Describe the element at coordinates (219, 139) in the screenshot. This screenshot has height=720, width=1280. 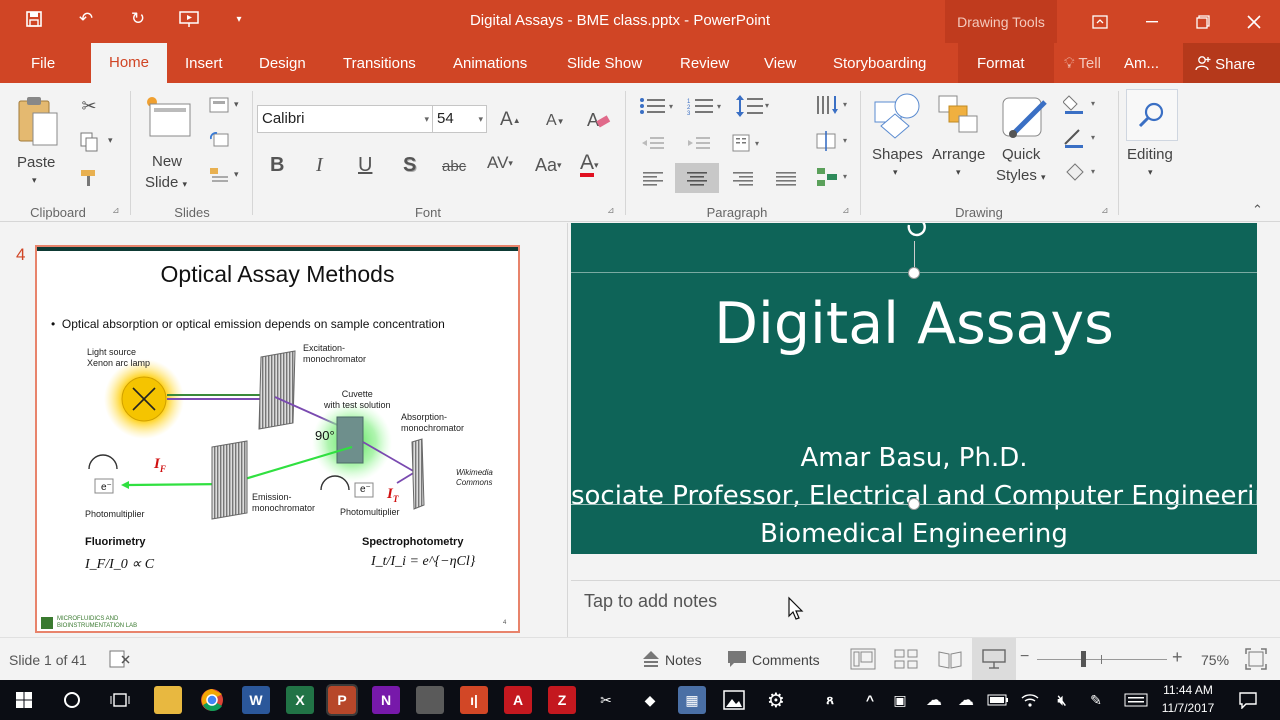
I see `reset-icon` at that location.